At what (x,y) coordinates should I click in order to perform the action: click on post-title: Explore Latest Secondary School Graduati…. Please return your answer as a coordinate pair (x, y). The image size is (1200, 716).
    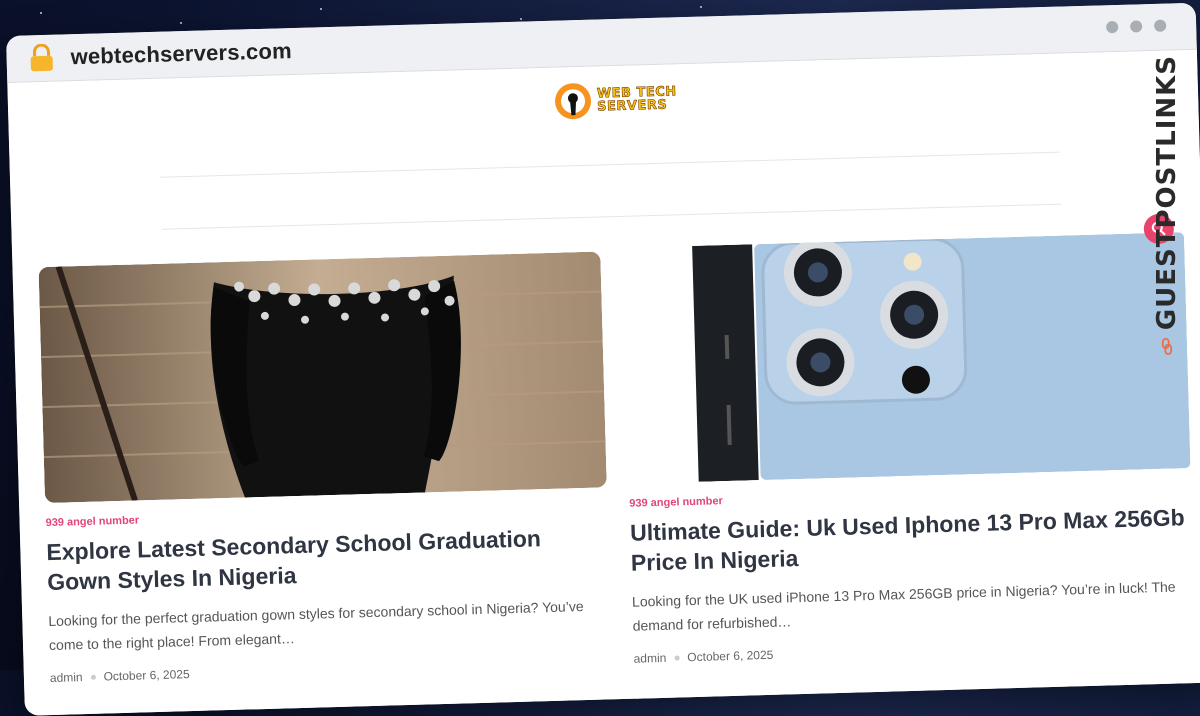
    Looking at the image, I should click on (327, 559).